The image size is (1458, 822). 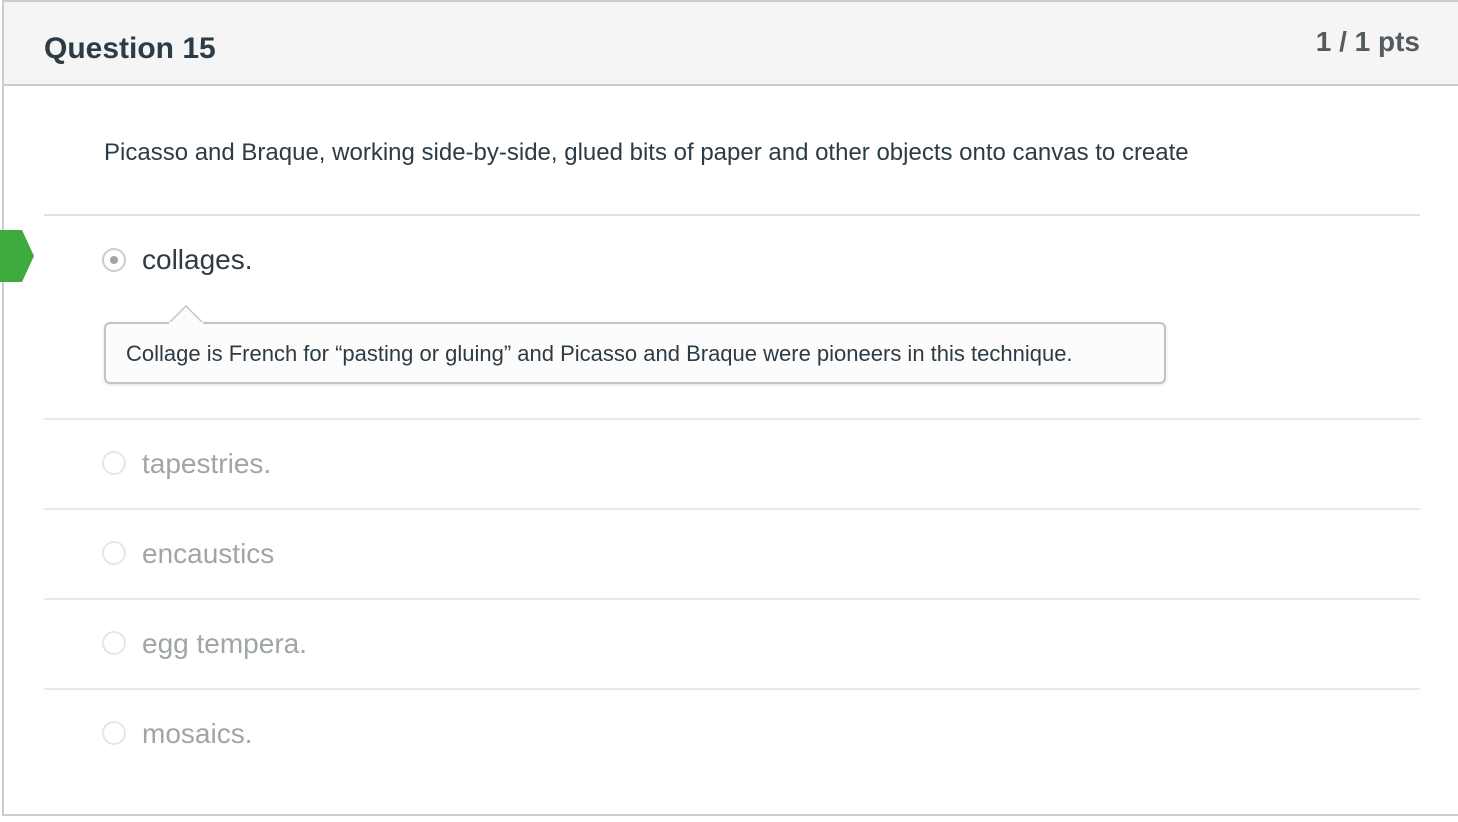 I want to click on answer-label: egg tempera., so click(x=224, y=643).